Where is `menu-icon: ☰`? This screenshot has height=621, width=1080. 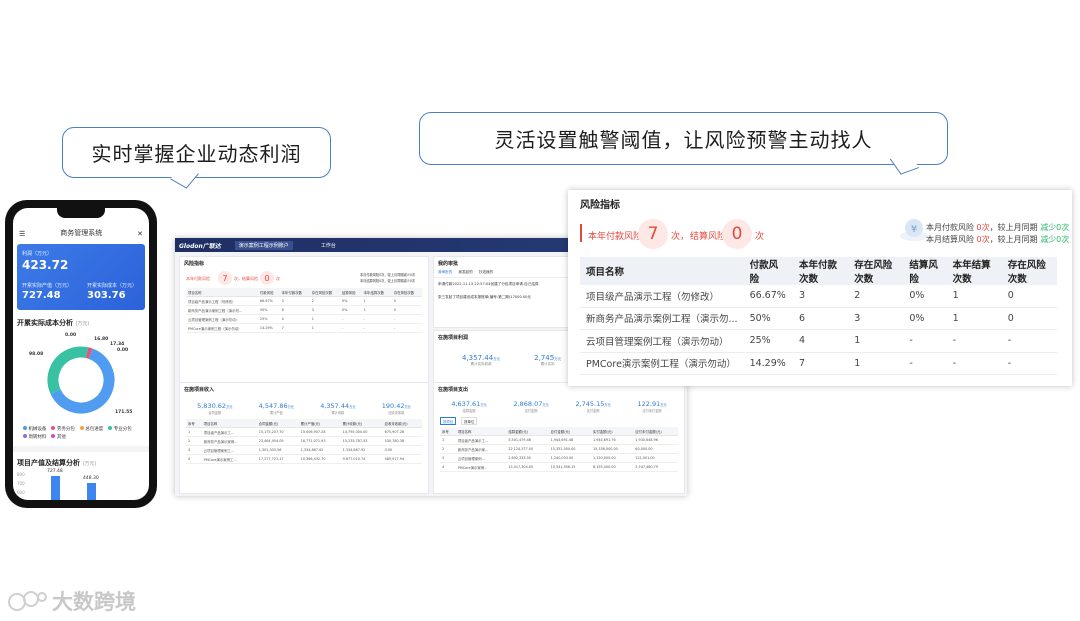 menu-icon: ☰ is located at coordinates (22, 234).